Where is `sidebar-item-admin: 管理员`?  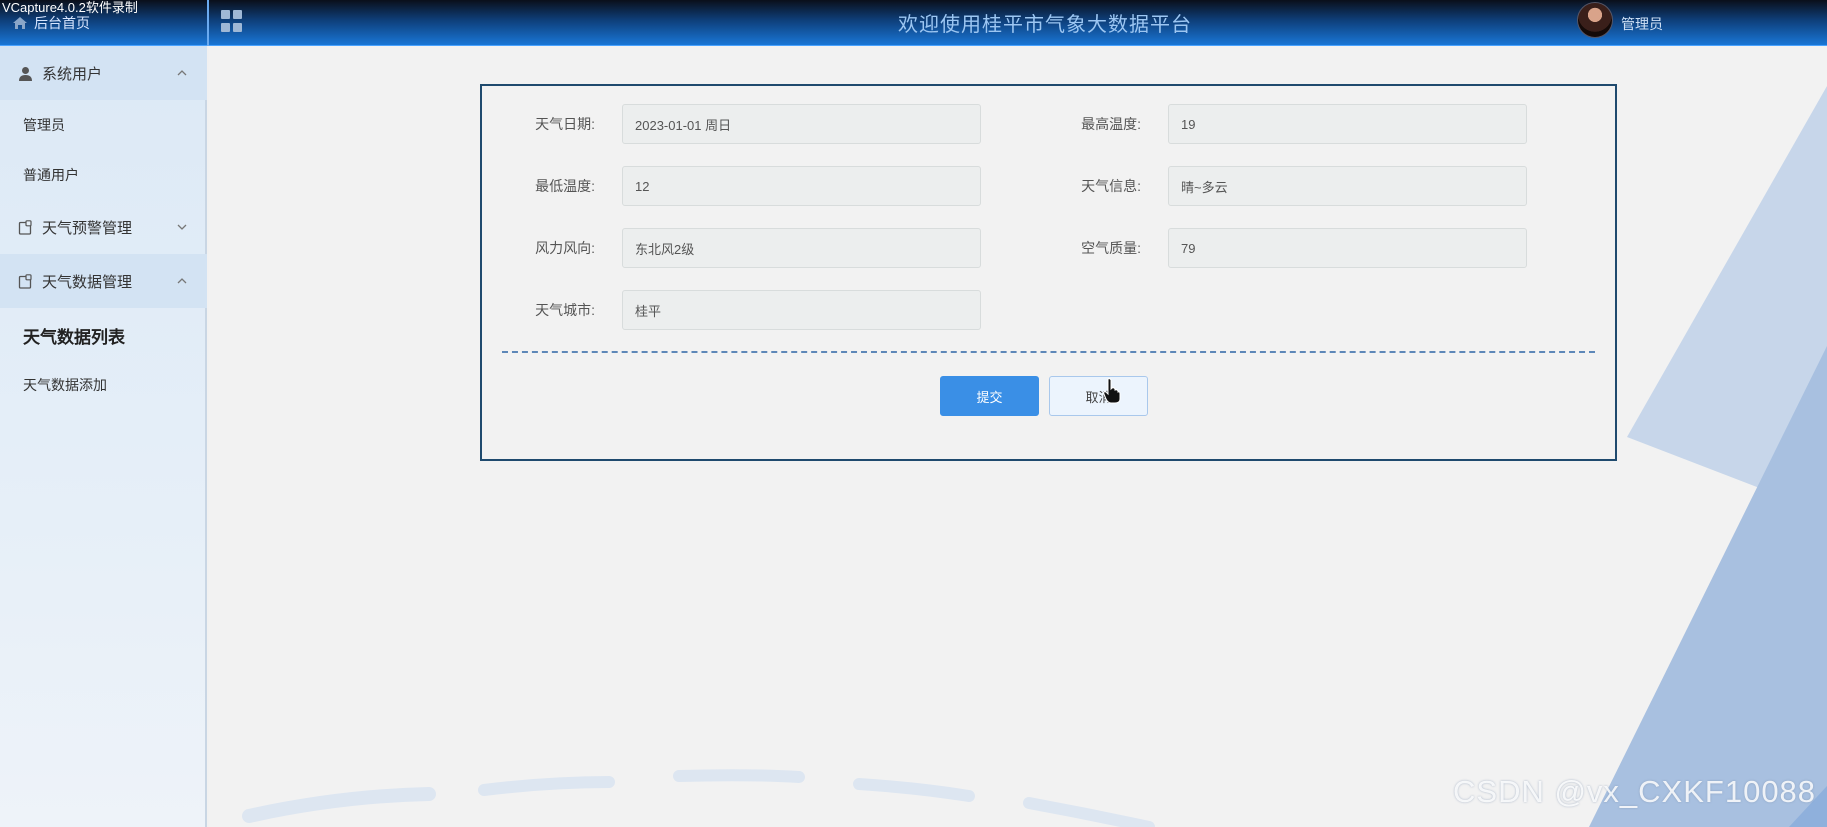
sidebar-item-admin: 管理员 is located at coordinates (103, 125).